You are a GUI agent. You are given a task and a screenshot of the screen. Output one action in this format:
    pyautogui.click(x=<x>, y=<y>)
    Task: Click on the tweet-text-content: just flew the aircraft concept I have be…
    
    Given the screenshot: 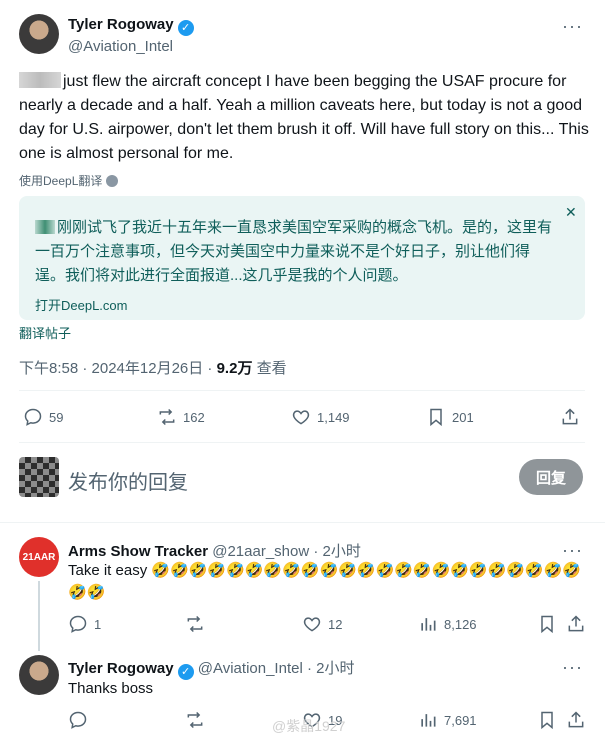 What is the action you would take?
    pyautogui.click(x=304, y=117)
    